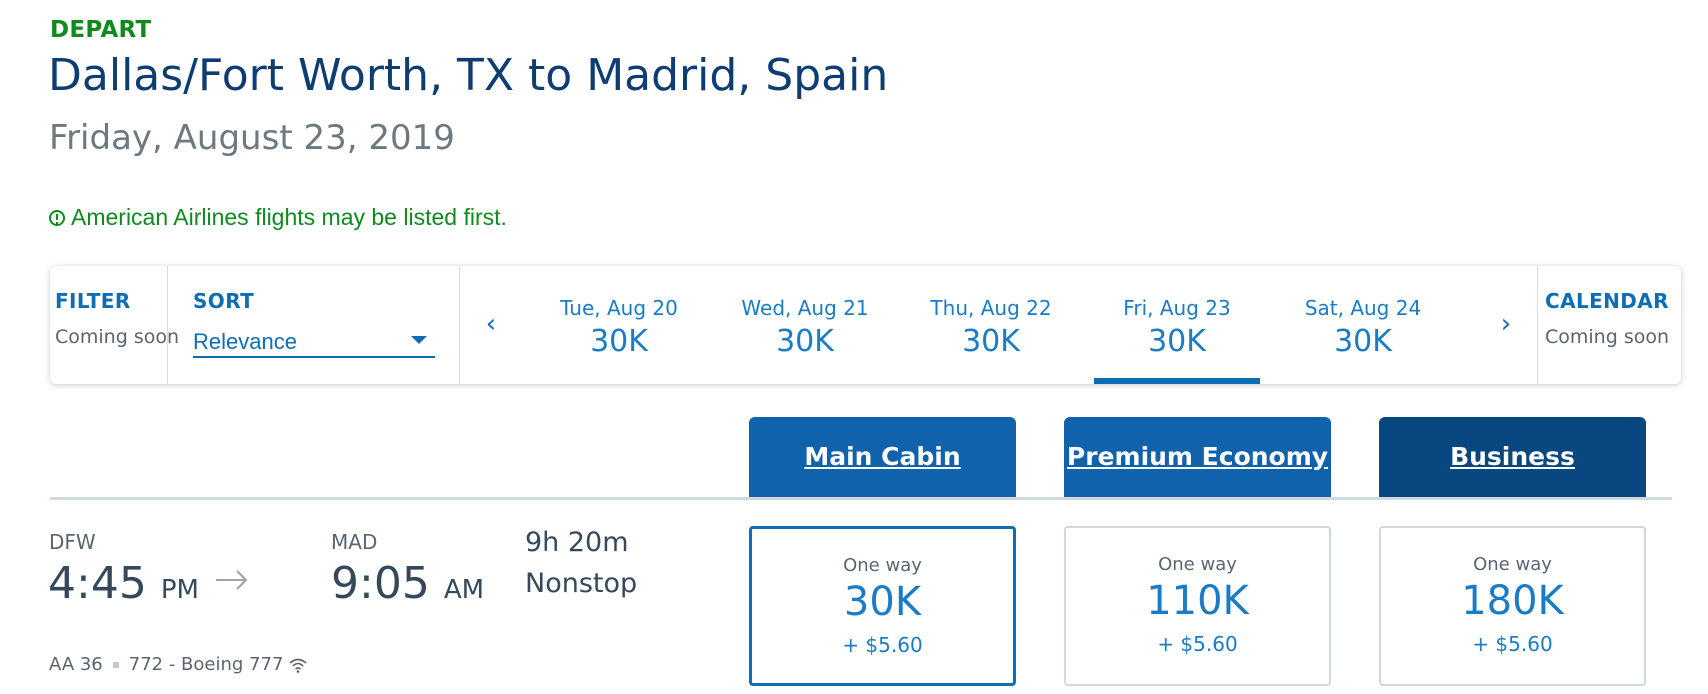 This screenshot has width=1708, height=694. I want to click on next-dates-button: ›, so click(1506, 324).